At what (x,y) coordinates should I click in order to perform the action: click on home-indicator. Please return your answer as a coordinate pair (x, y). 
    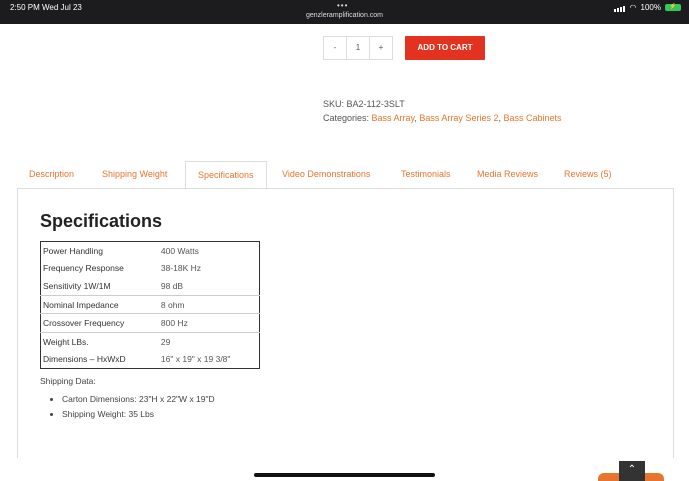
    Looking at the image, I should click on (344, 475).